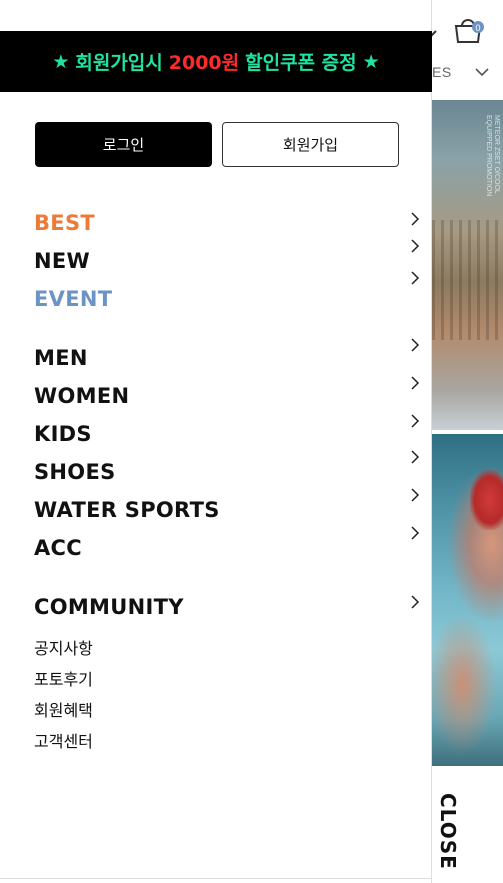 This screenshot has height=883, width=503. What do you see at coordinates (204, 63) in the screenshot?
I see `promo-amount: 2000원` at bounding box center [204, 63].